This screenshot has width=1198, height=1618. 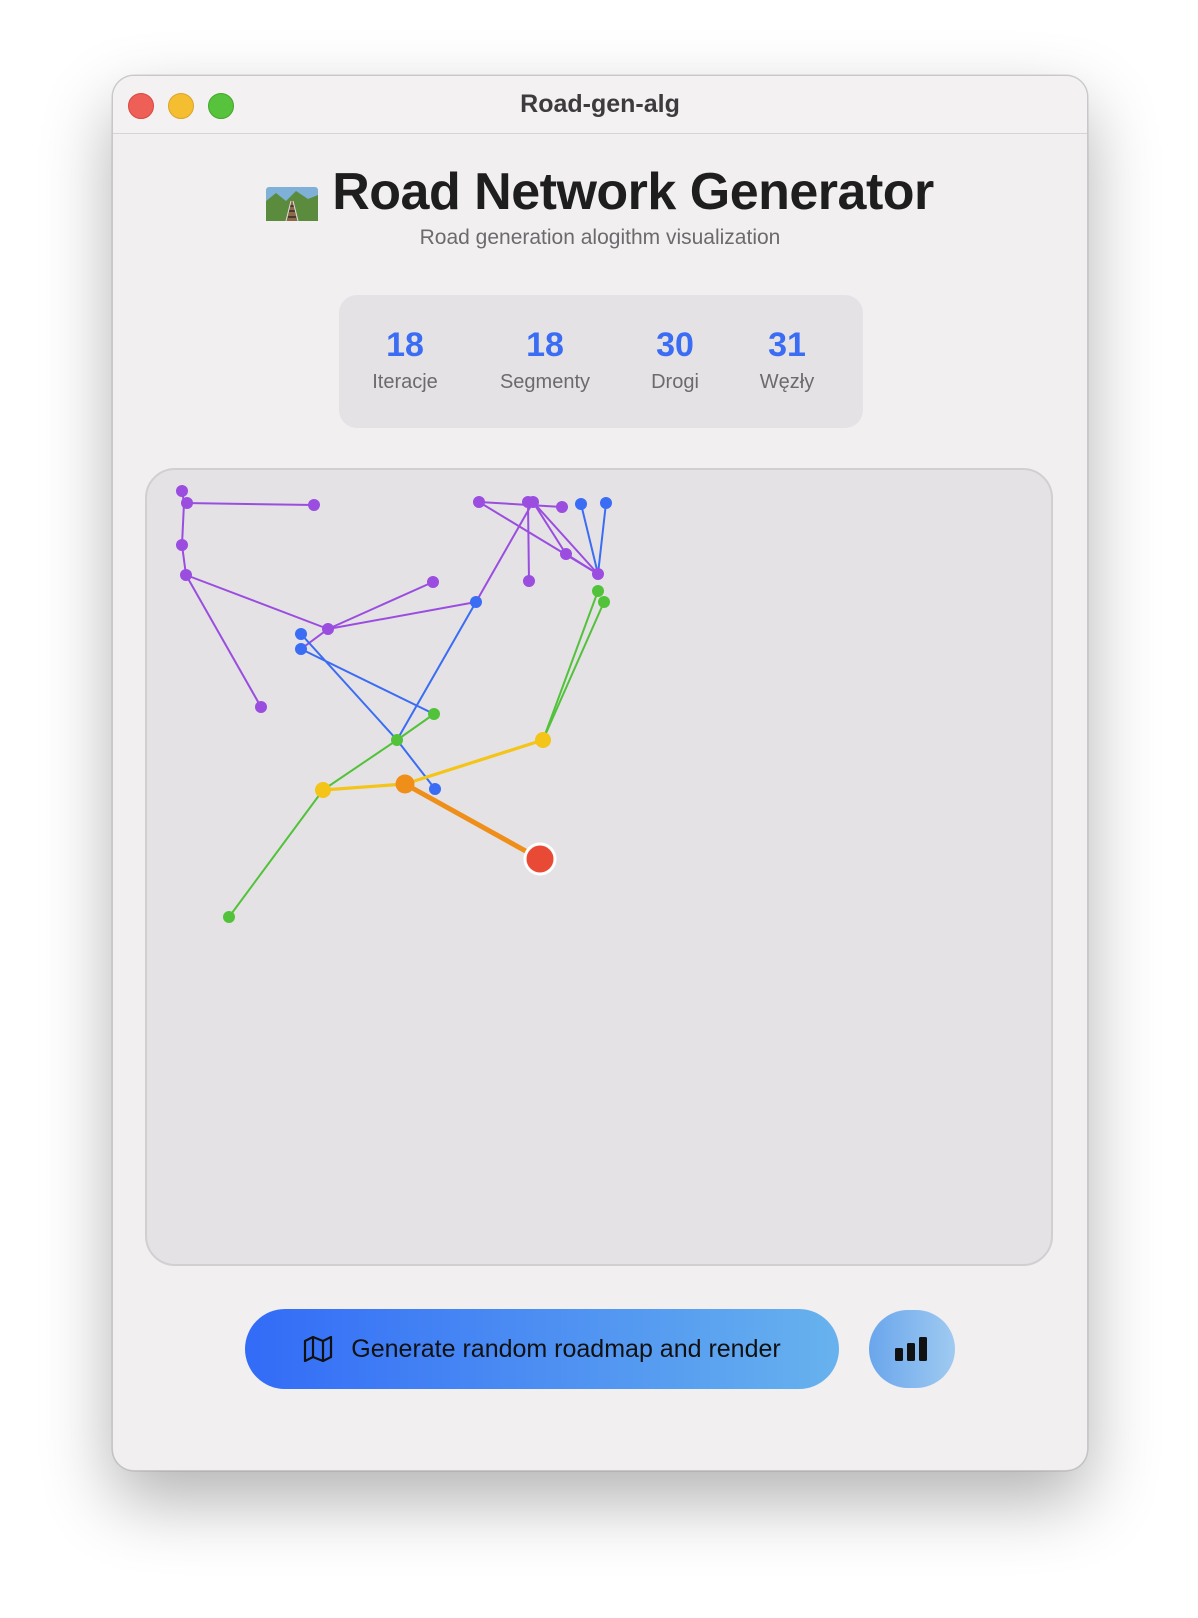 I want to click on stat-roads: 30 Drogi, so click(x=675, y=359).